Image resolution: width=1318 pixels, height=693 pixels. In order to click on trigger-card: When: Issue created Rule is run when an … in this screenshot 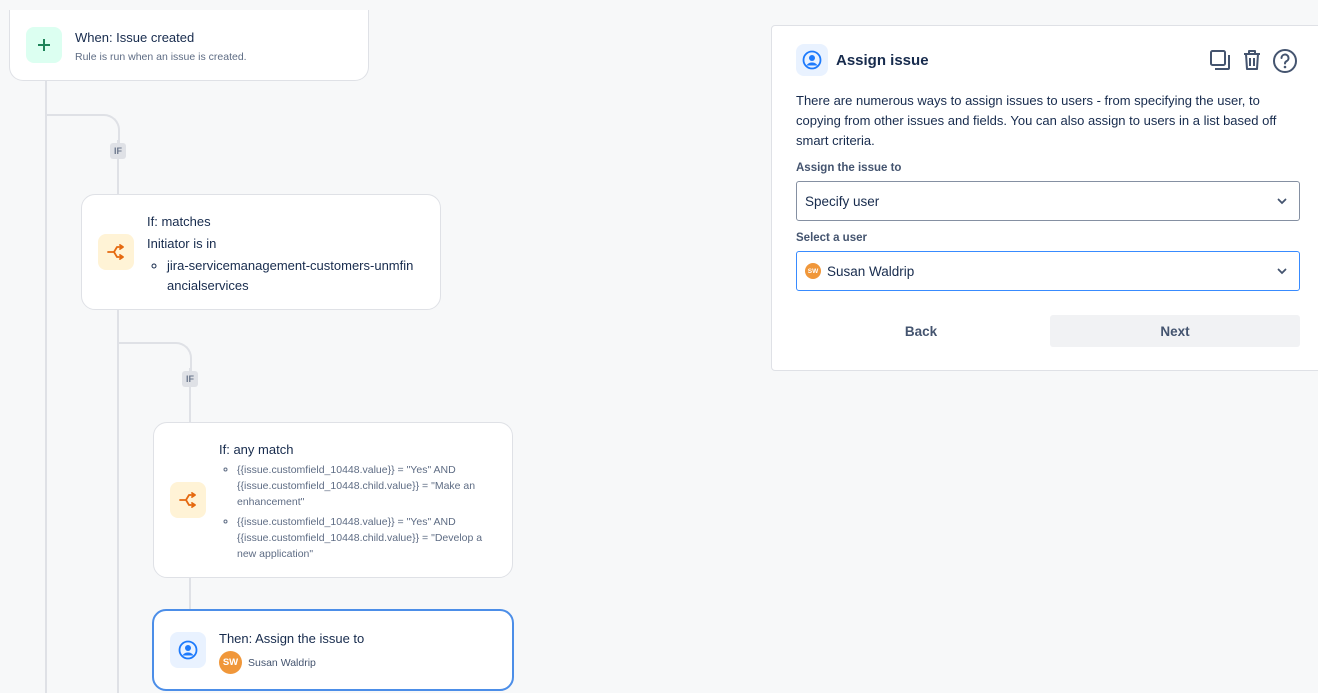, I will do `click(189, 45)`.